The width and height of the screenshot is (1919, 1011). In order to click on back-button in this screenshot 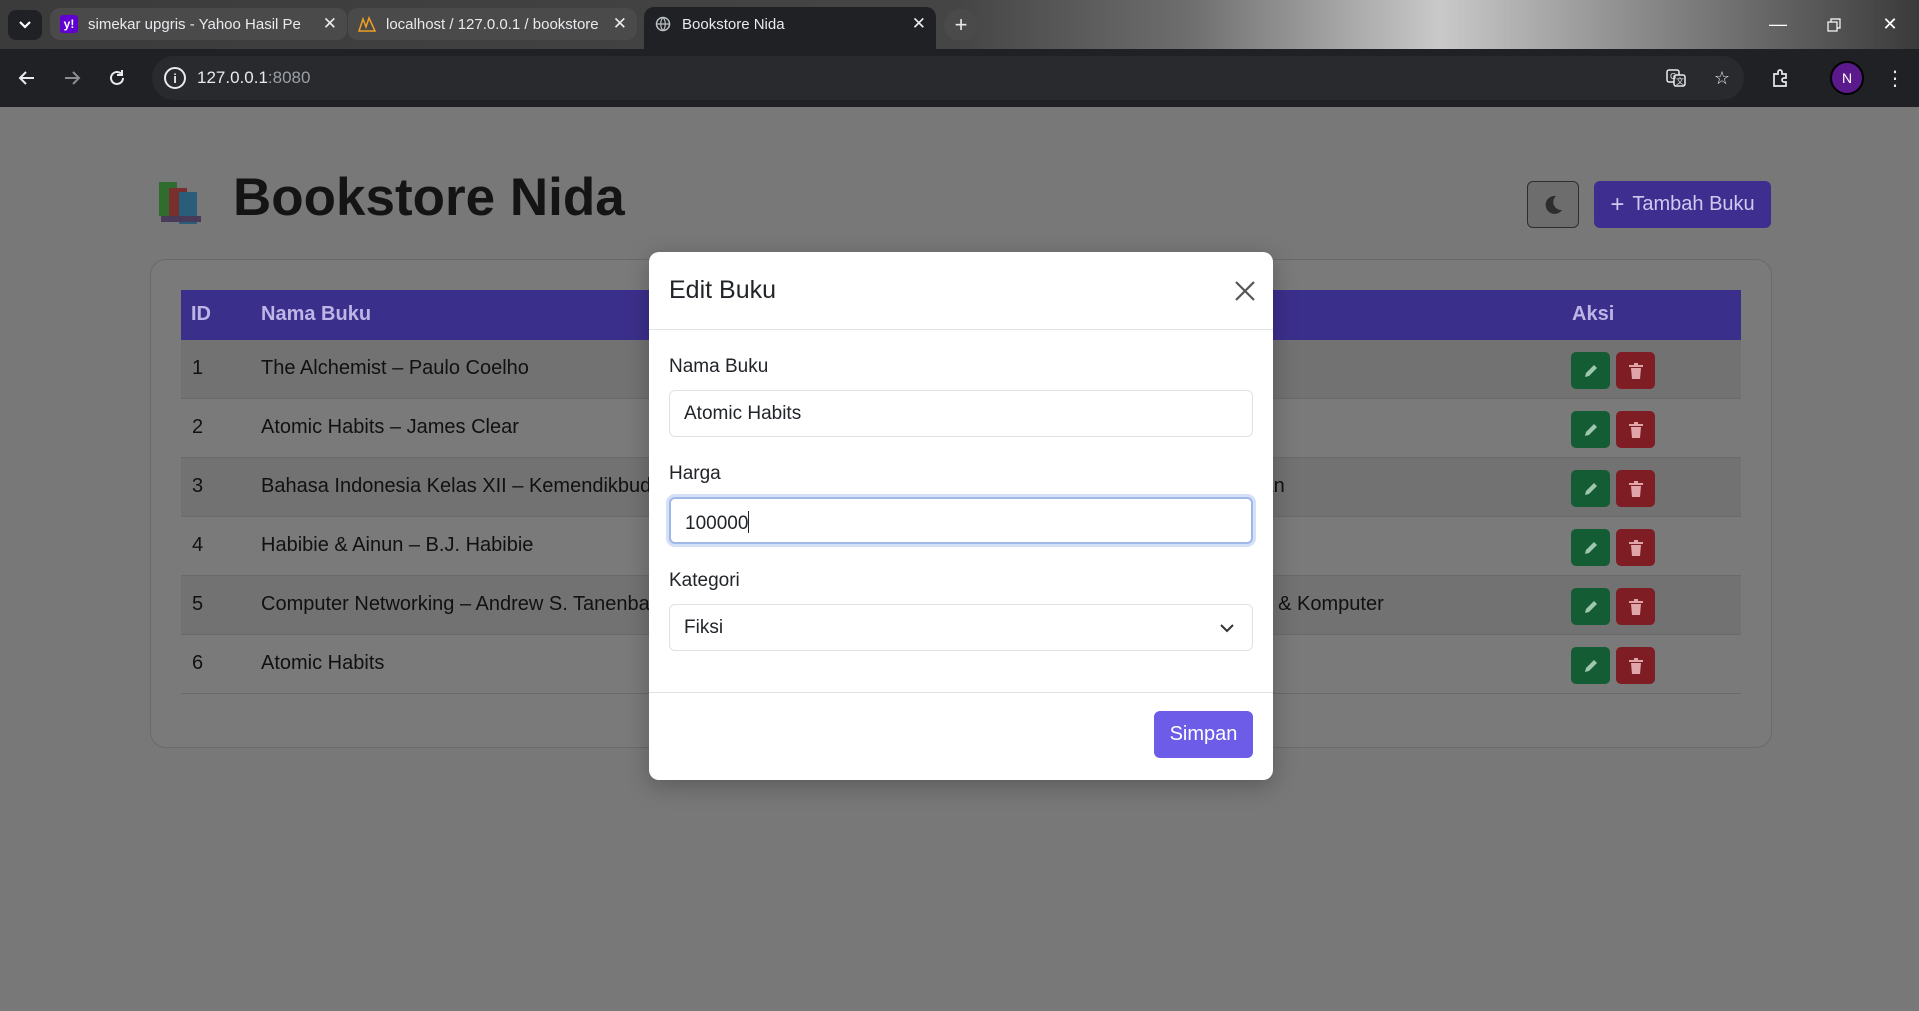, I will do `click(27, 78)`.